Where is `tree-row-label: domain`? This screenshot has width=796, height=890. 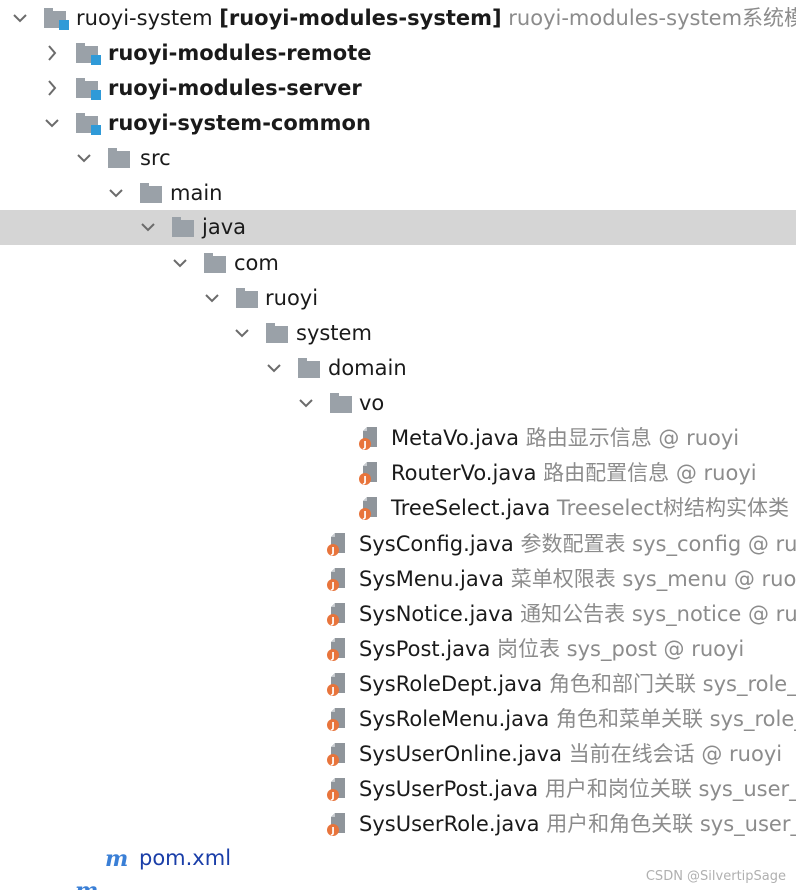
tree-row-label: domain is located at coordinates (367, 368).